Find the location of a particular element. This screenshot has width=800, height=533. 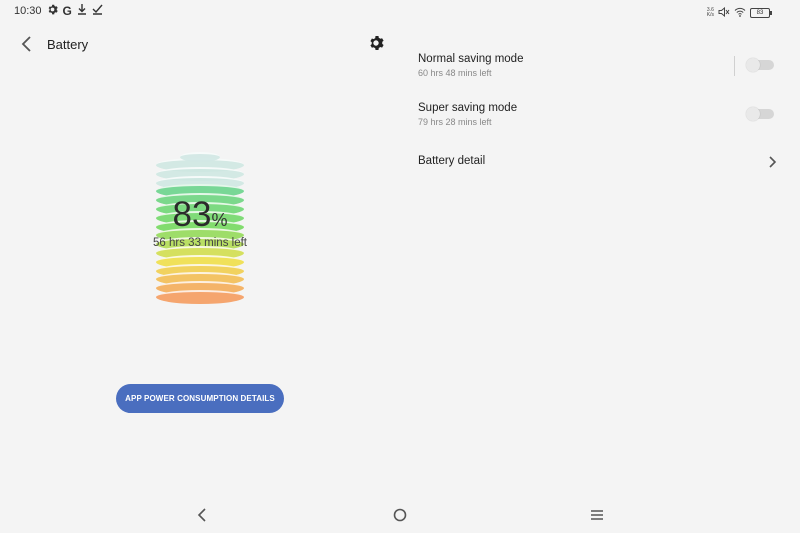

status-time: 10:30 is located at coordinates (28, 11).